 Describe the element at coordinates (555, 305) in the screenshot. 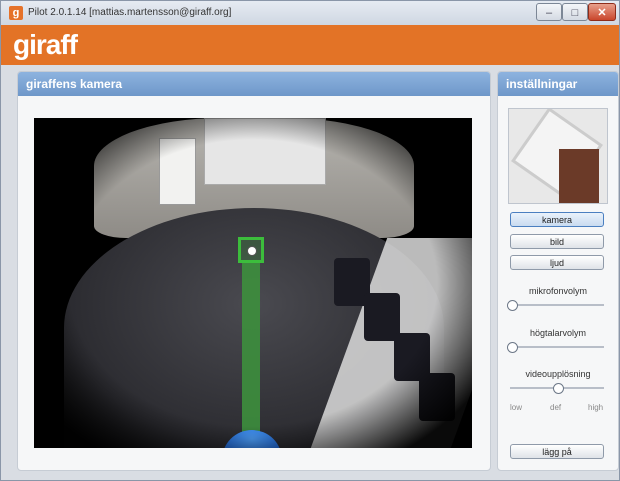

I see `microphone-volume-slider` at that location.